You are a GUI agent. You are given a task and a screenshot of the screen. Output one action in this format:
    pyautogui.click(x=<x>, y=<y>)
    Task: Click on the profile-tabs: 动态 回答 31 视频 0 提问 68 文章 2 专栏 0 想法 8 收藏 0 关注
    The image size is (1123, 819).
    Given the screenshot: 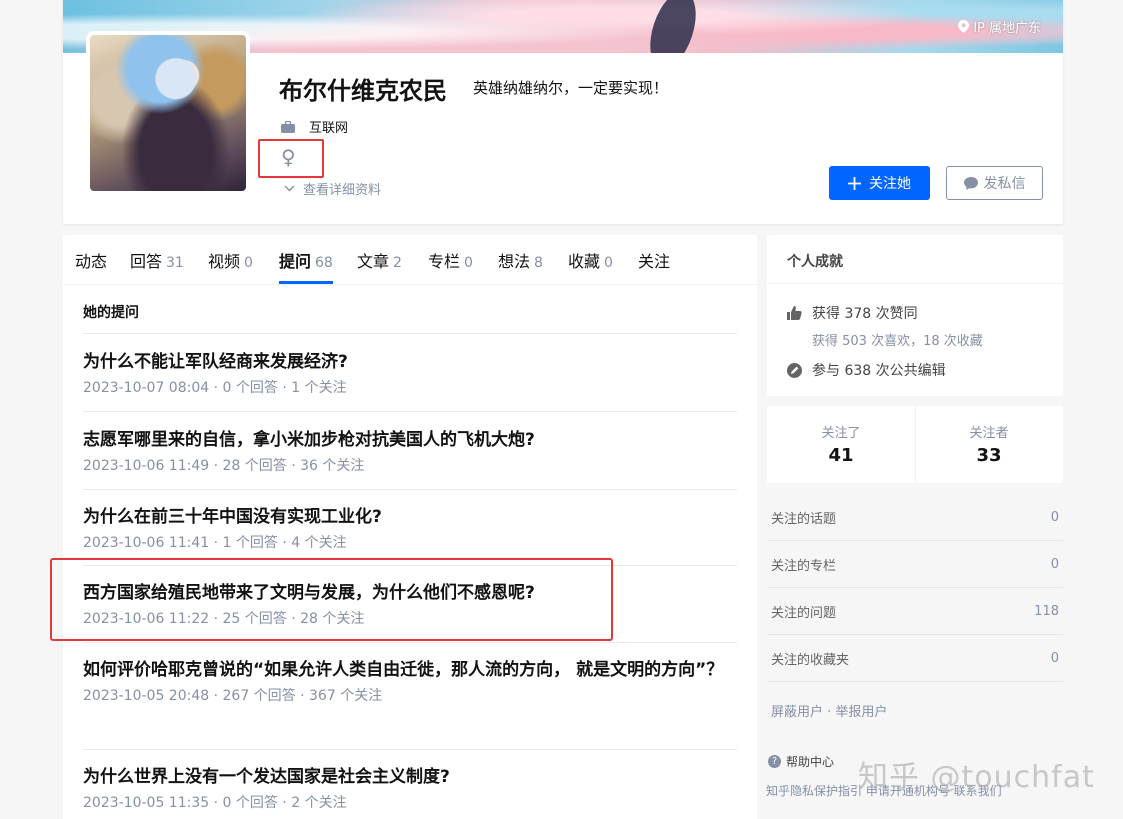 What is the action you would take?
    pyautogui.click(x=410, y=260)
    